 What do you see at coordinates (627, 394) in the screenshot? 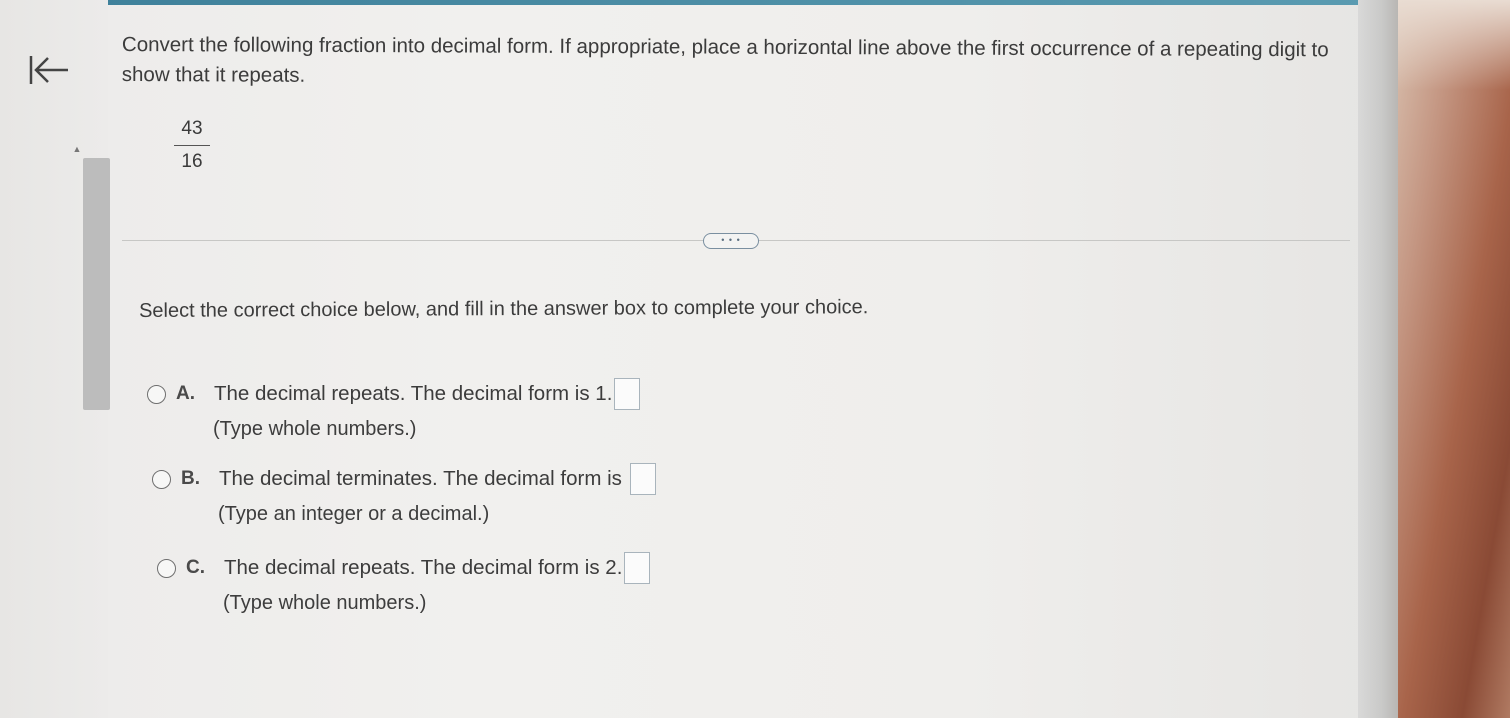
I see `choice-a-answer-box` at bounding box center [627, 394].